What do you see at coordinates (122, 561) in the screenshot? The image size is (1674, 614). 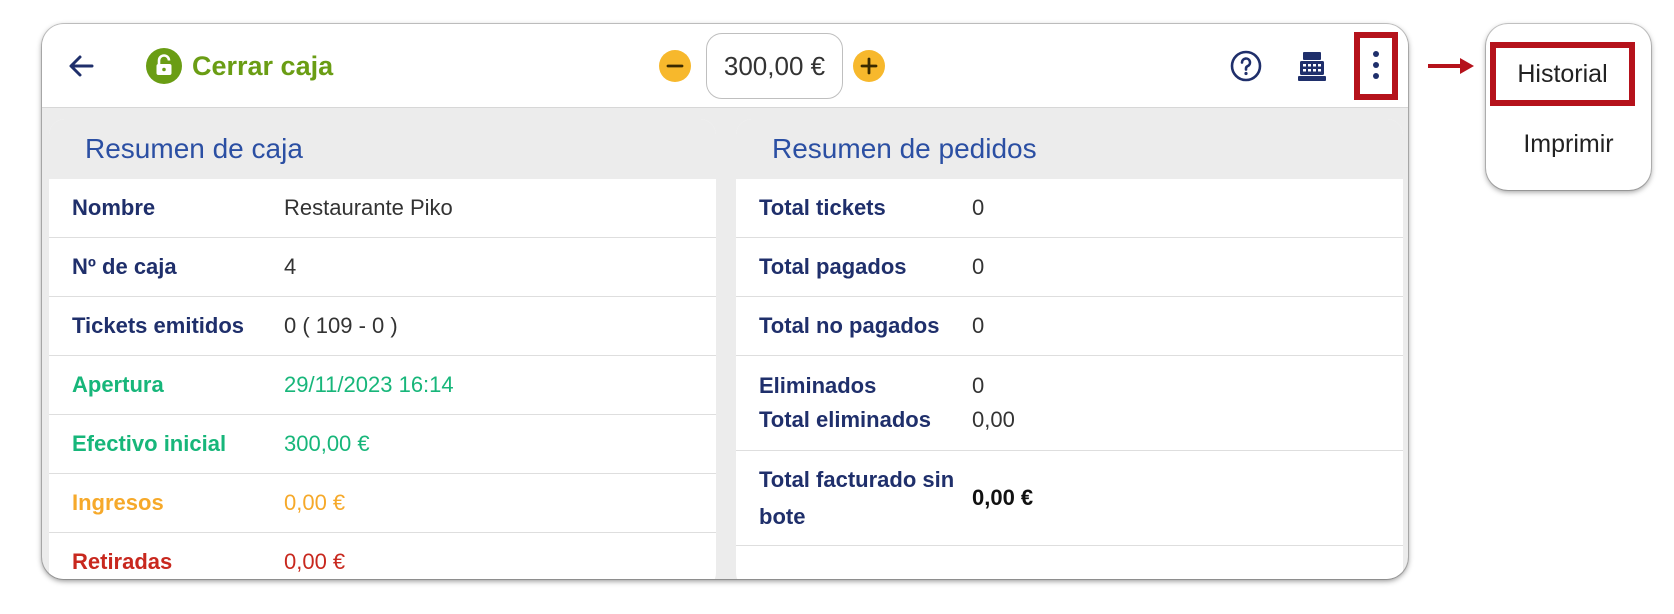 I see `row-label: Retiradas` at bounding box center [122, 561].